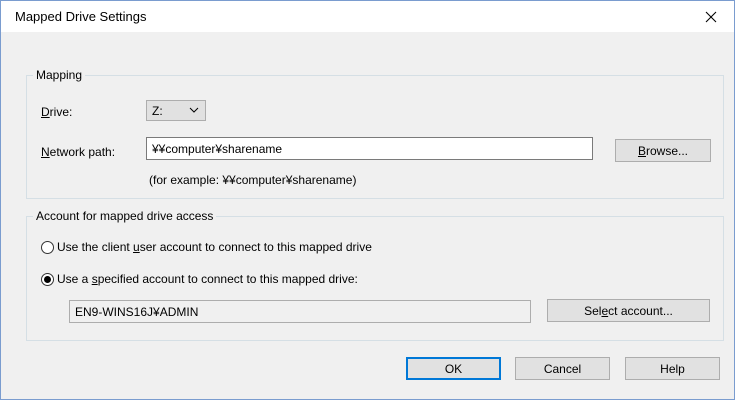 This screenshot has height=400, width=735. What do you see at coordinates (59, 75) in the screenshot?
I see `mapping-group-legend: Mapping` at bounding box center [59, 75].